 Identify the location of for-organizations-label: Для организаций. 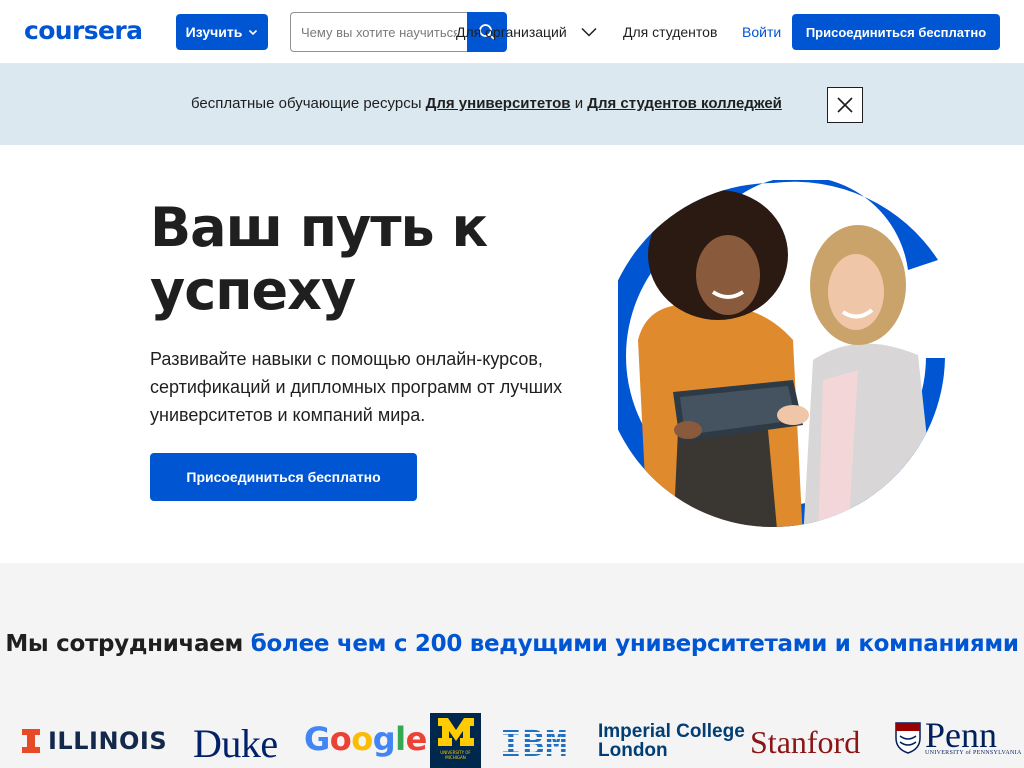
(511, 32).